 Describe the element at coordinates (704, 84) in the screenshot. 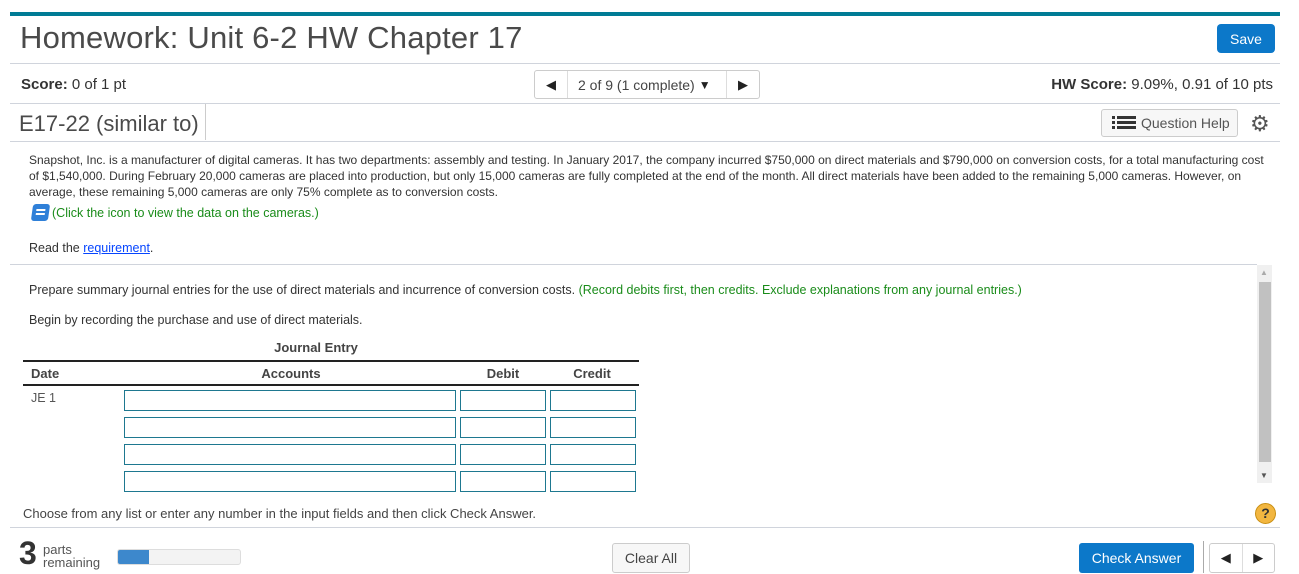

I see `caret-down-icon: ▼` at that location.